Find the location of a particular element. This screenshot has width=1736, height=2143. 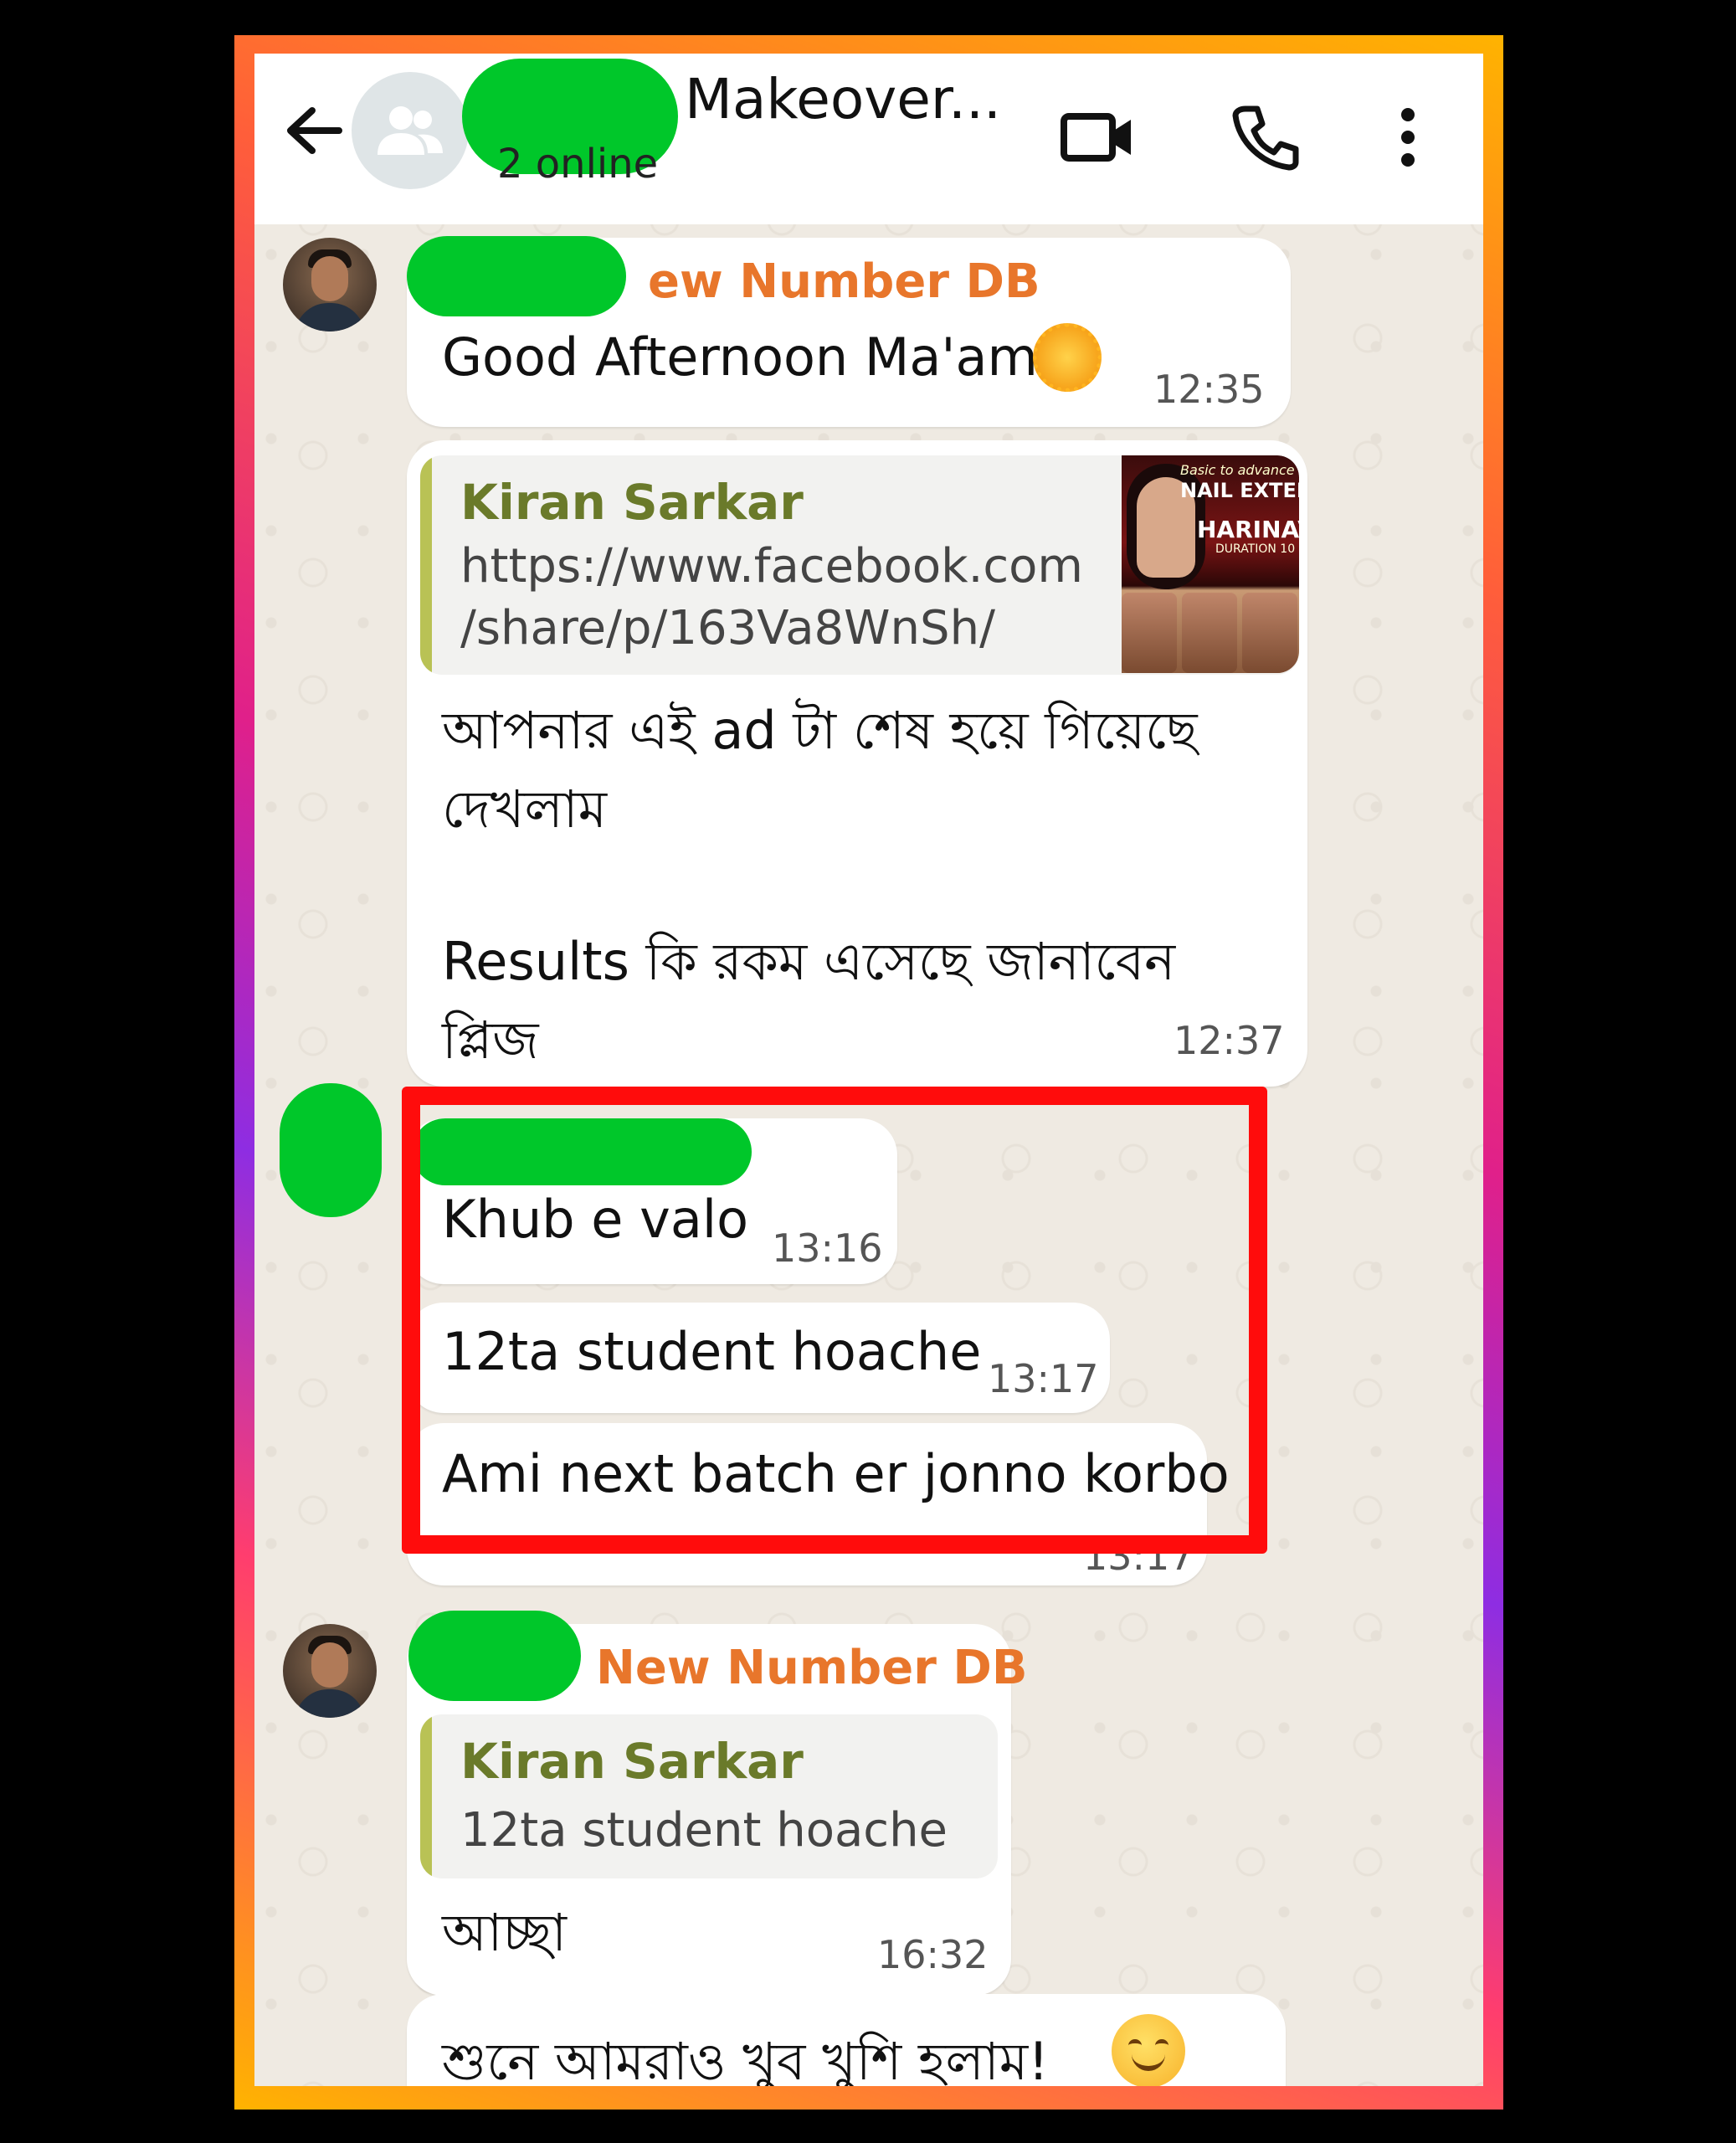

quote-link-line2: /share/p/163Va8WnSh/ is located at coordinates (727, 628).